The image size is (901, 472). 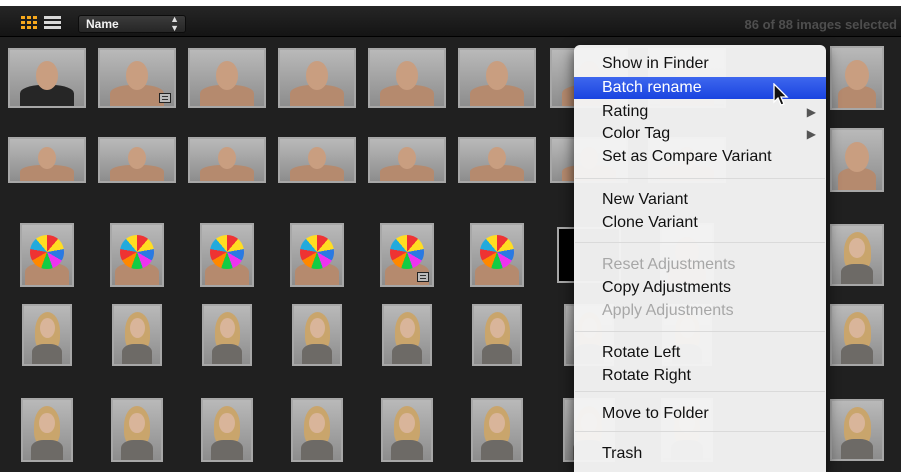 I want to click on menu-item-copy-adjustments: Copy Adjustments, so click(x=700, y=288).